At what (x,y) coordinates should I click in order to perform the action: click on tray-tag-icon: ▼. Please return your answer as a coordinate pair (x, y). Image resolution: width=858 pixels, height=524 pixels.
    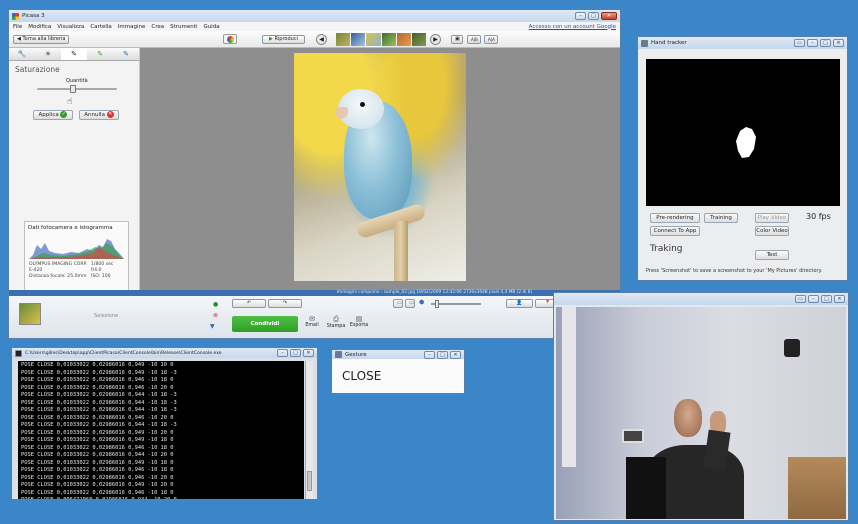
    Looking at the image, I should click on (212, 326).